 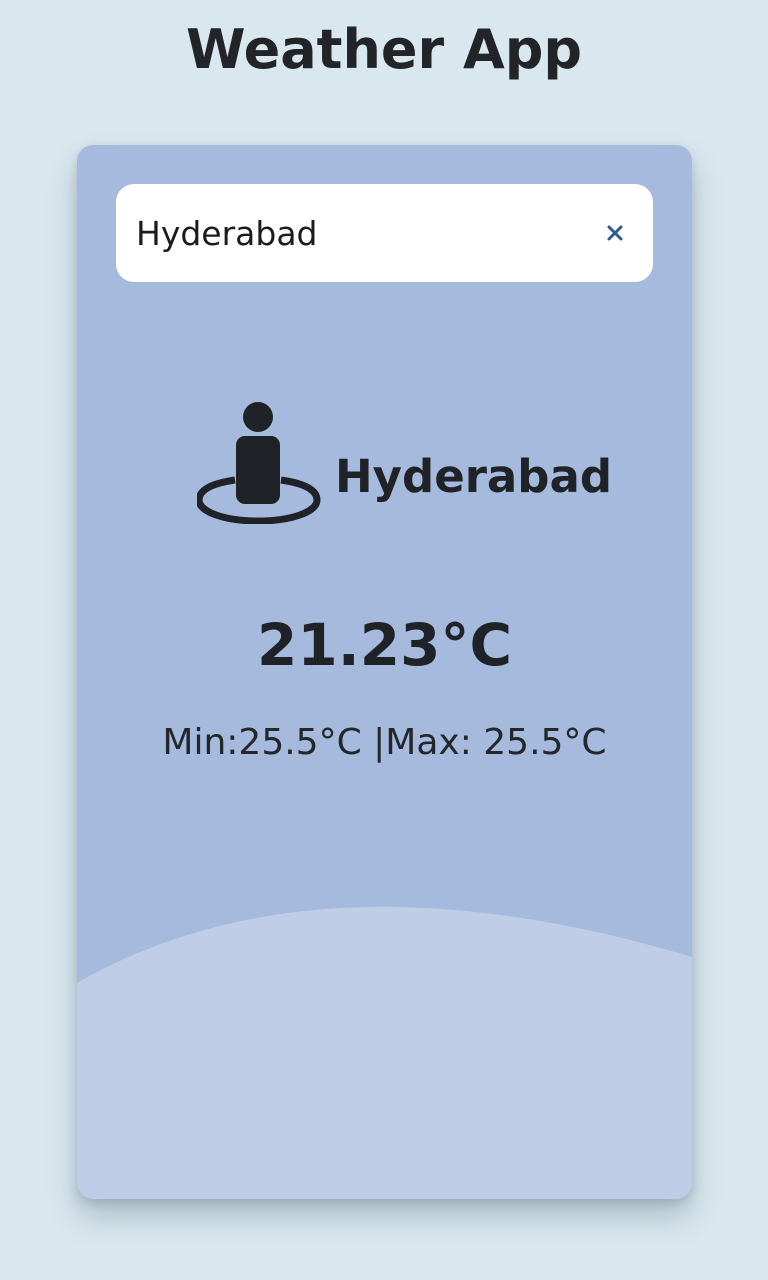 I want to click on search-input, so click(x=356, y=233).